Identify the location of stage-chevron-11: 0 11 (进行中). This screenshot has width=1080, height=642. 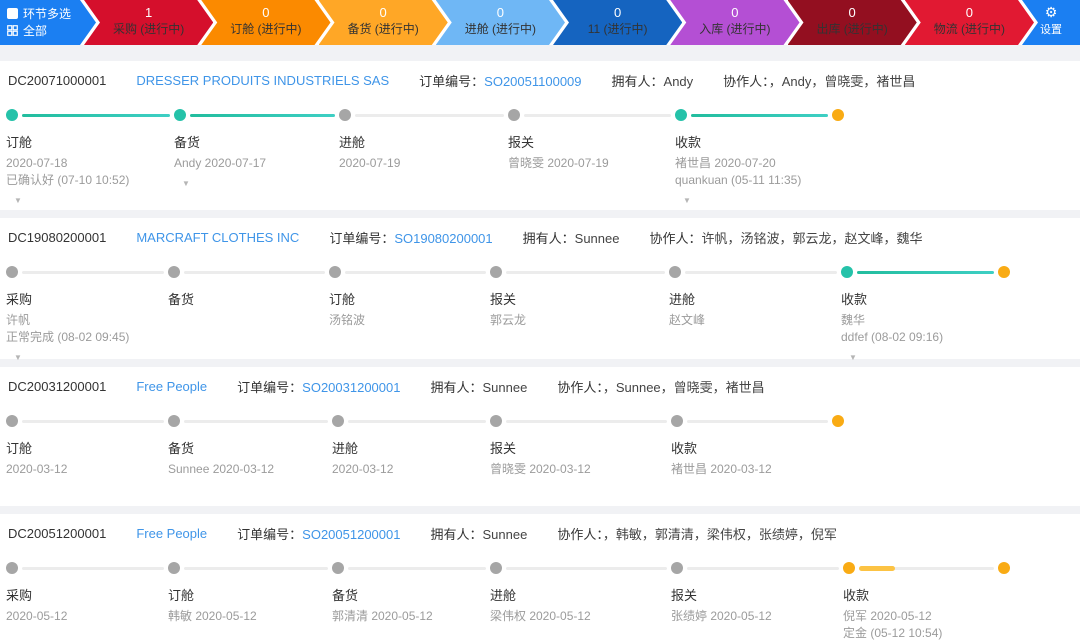
(617, 22).